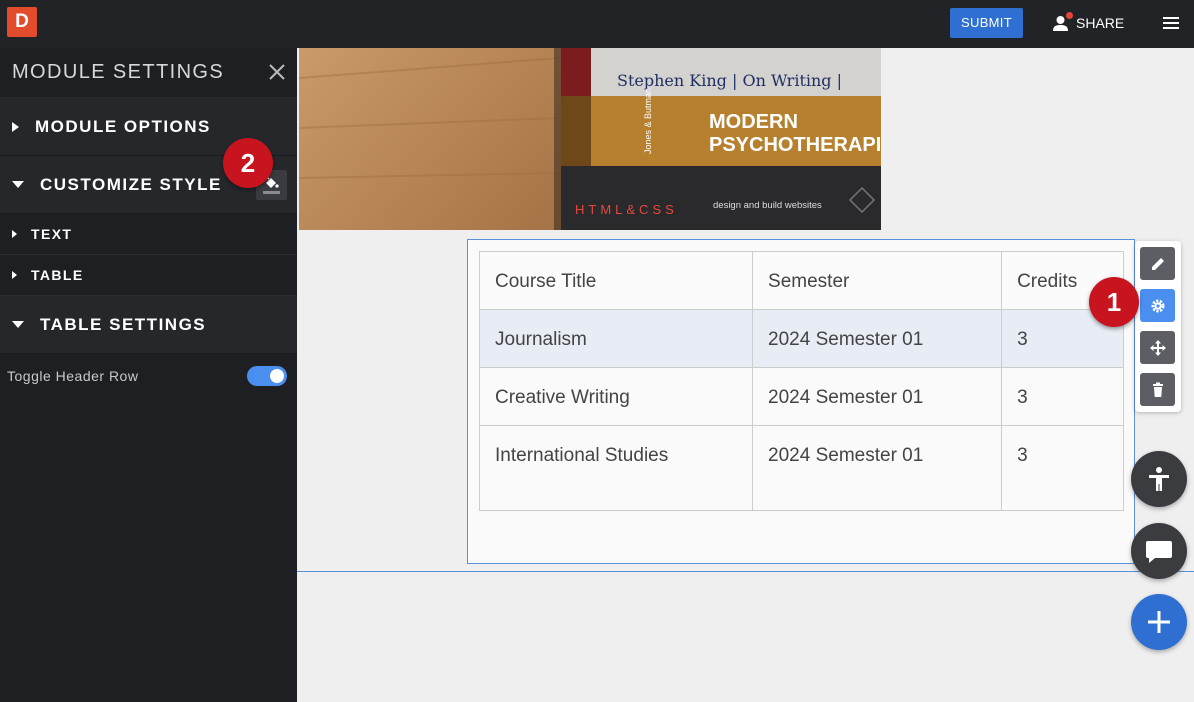 Image resolution: width=1194 pixels, height=702 pixels. I want to click on accessibility-icon, so click(1159, 479).